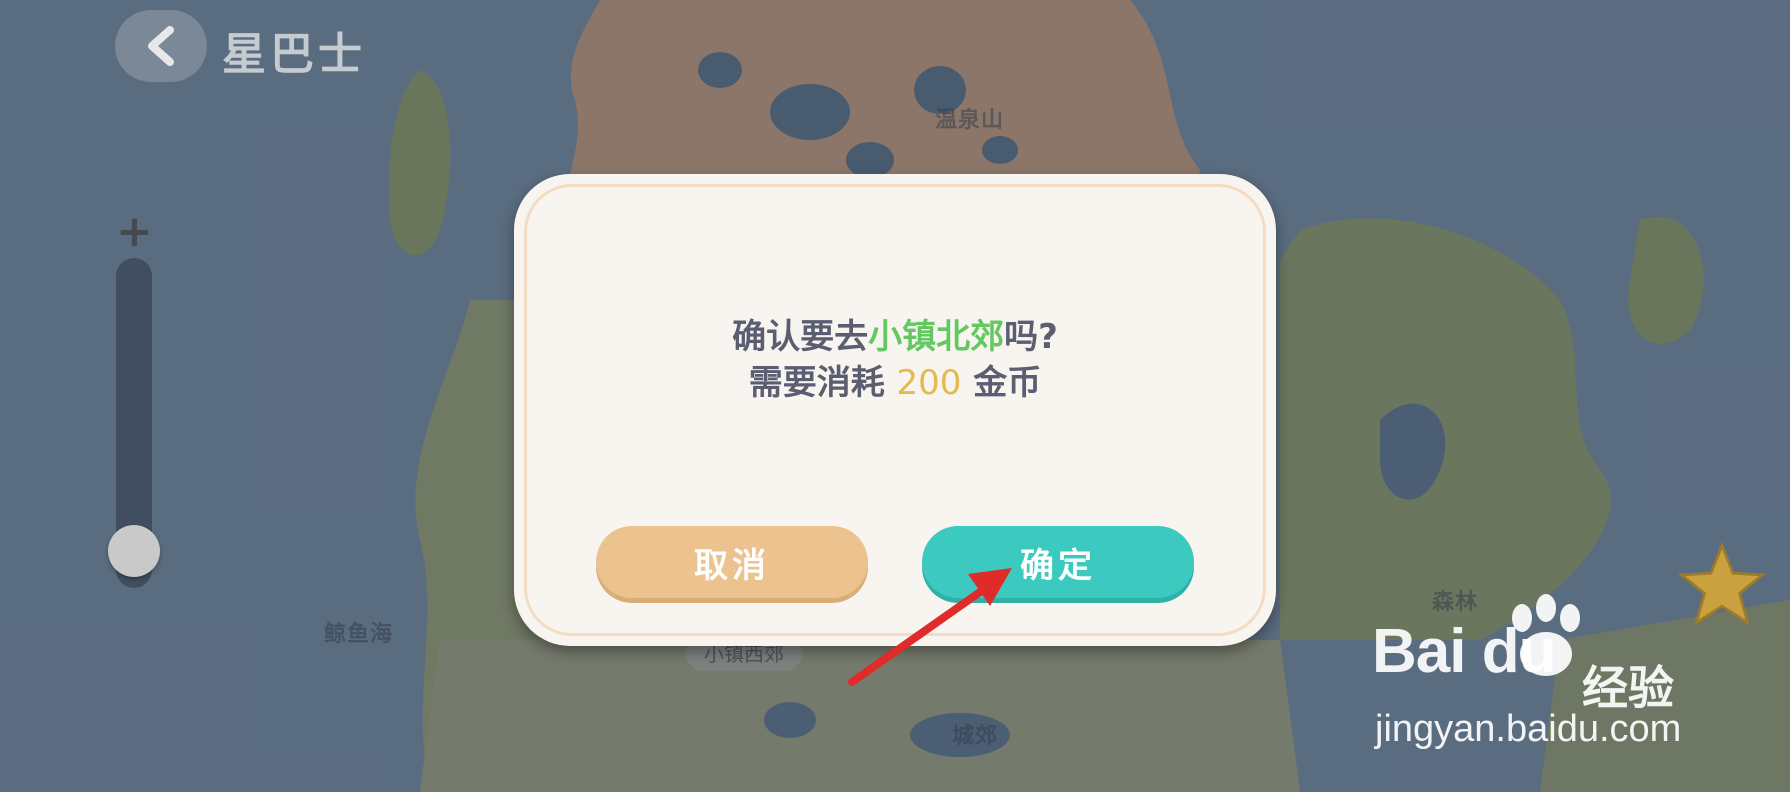 The height and width of the screenshot is (792, 1790). I want to click on message-prefix: 确认要去, so click(800, 337).